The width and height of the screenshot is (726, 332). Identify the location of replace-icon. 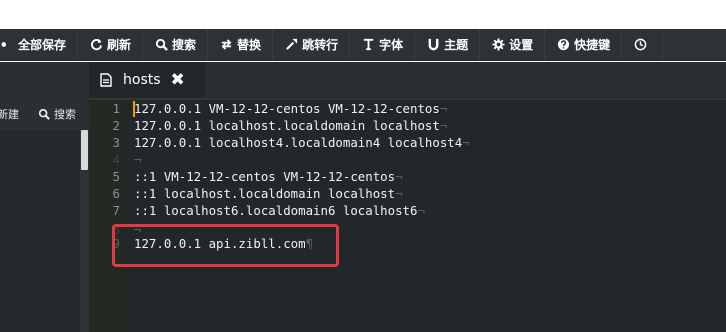
(226, 45).